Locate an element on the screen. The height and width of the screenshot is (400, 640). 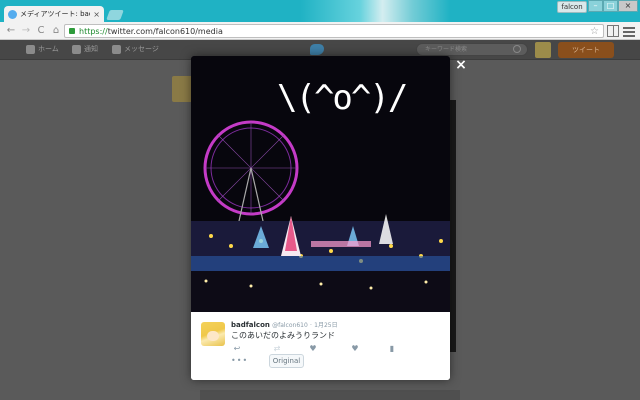
nav-home: ホーム is located at coordinates (42, 49).